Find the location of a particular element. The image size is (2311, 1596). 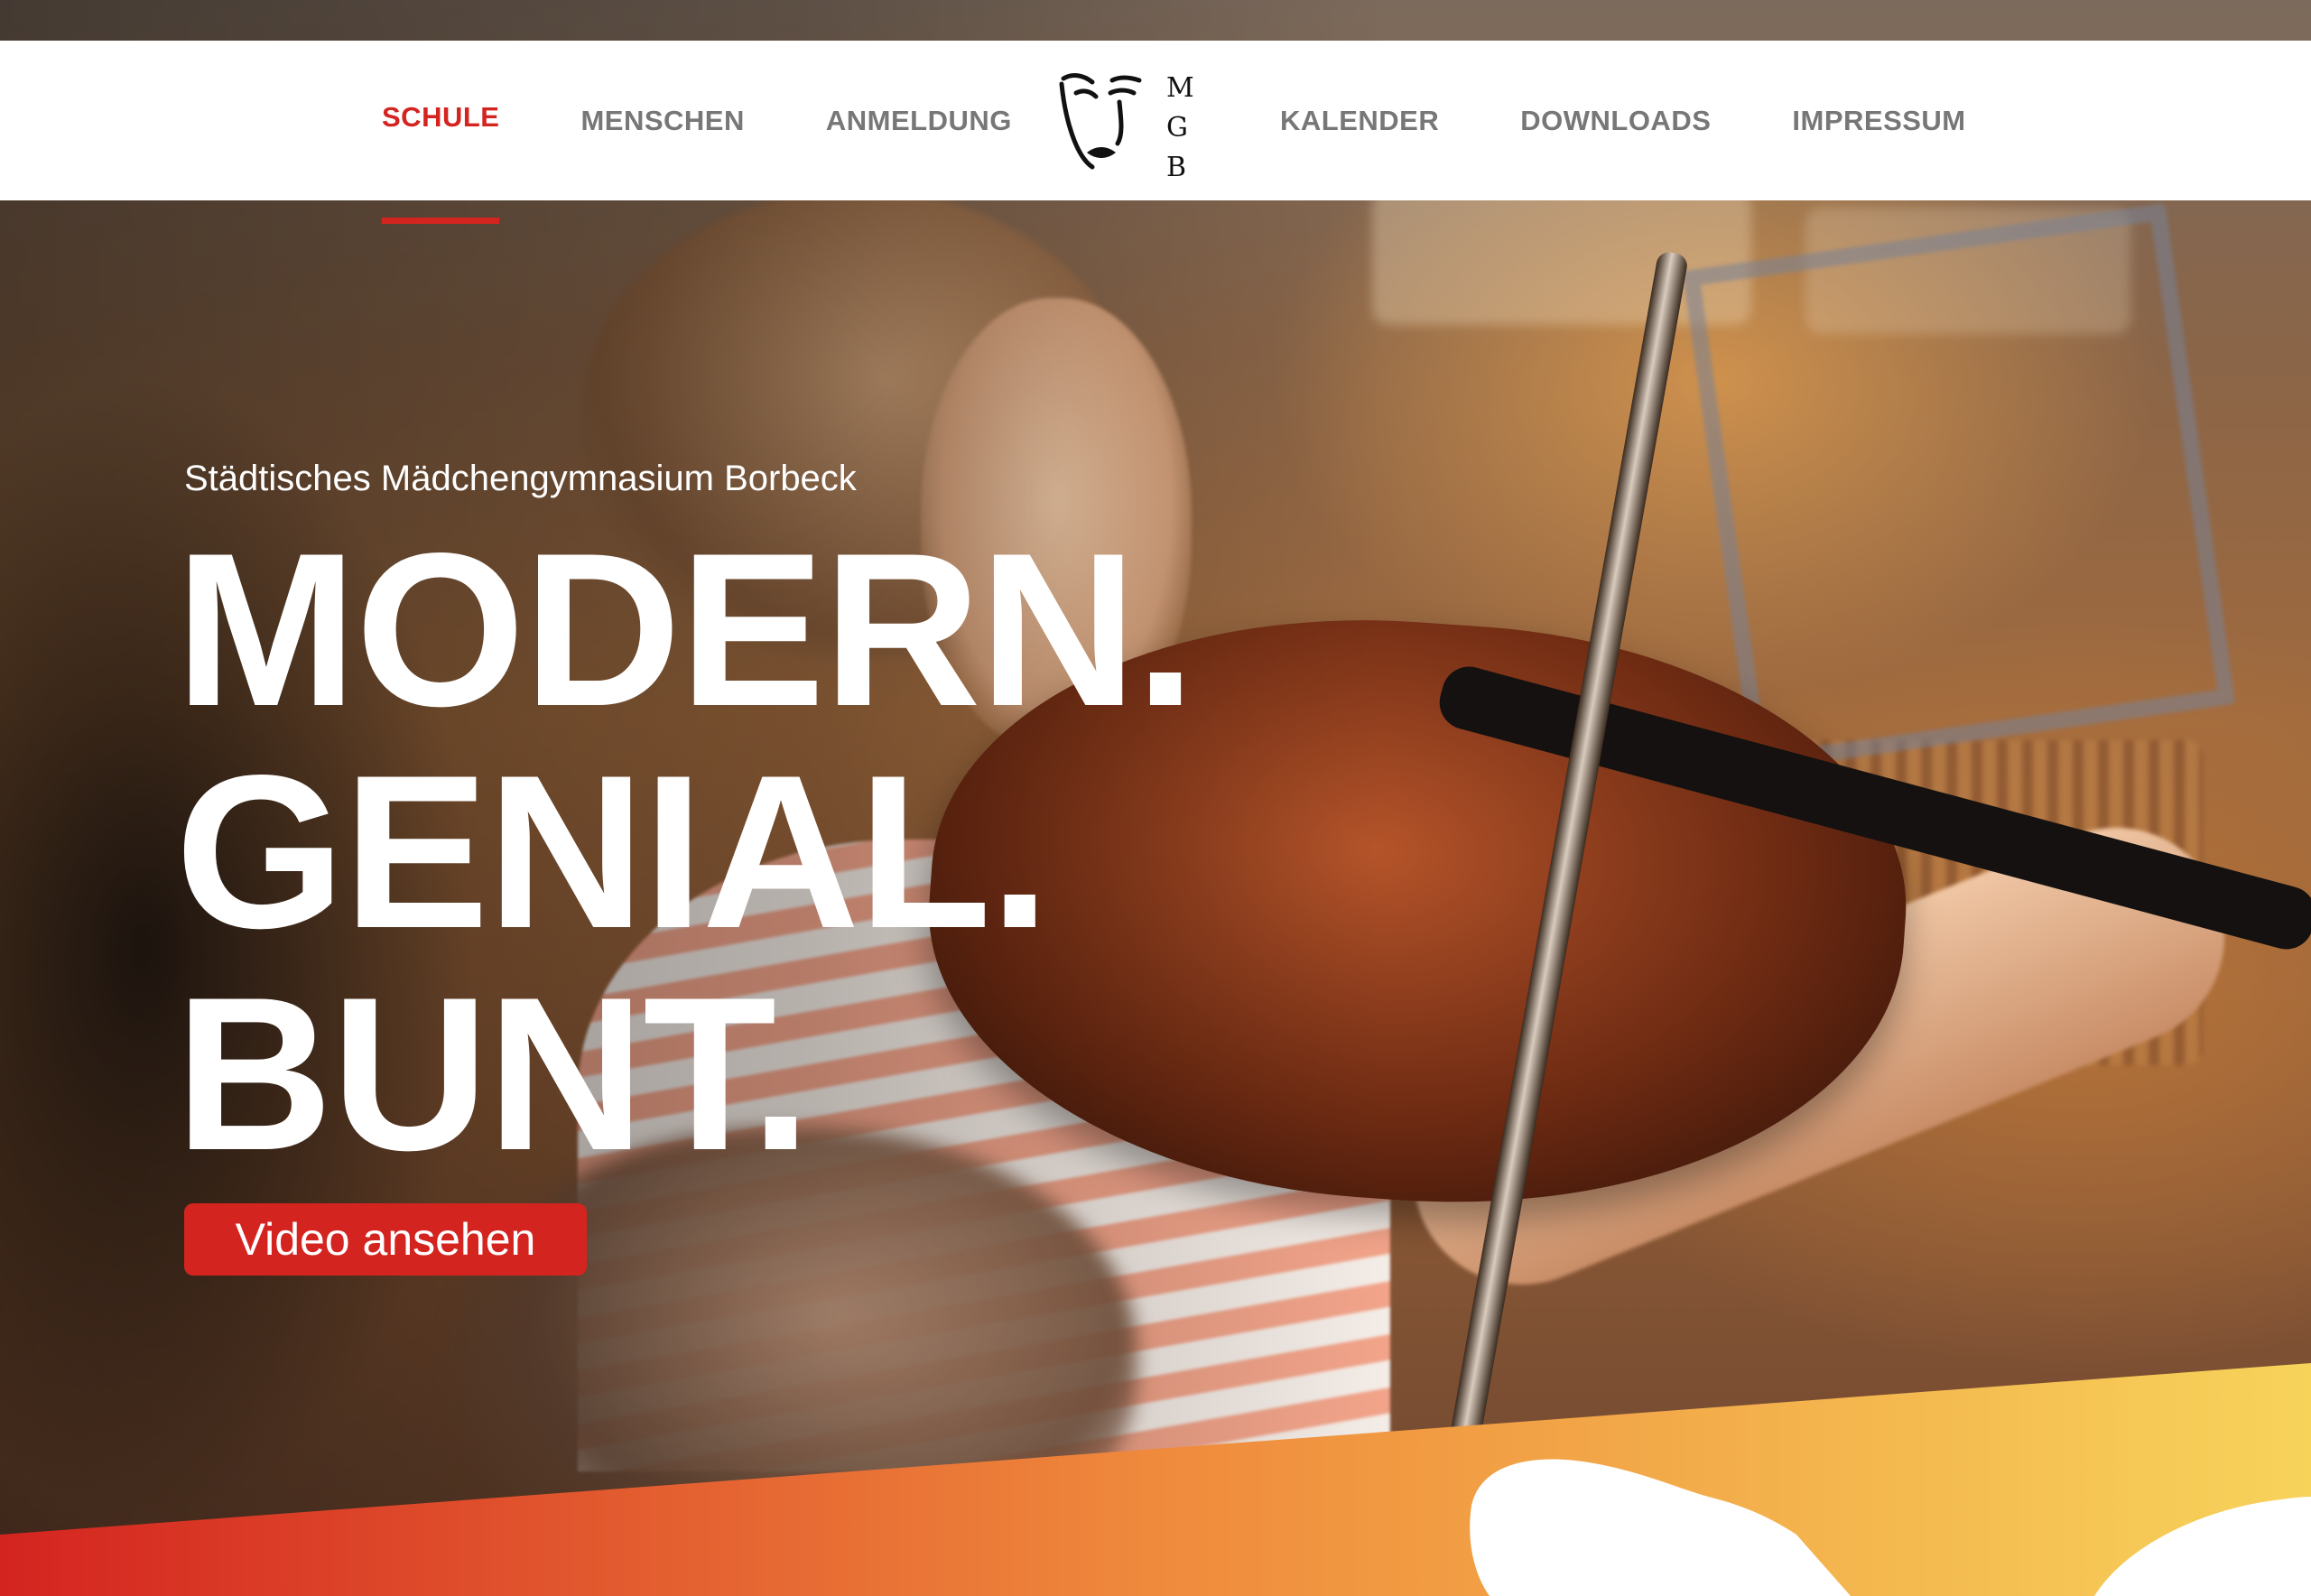

school-logo: M G B is located at coordinates (1128, 125).